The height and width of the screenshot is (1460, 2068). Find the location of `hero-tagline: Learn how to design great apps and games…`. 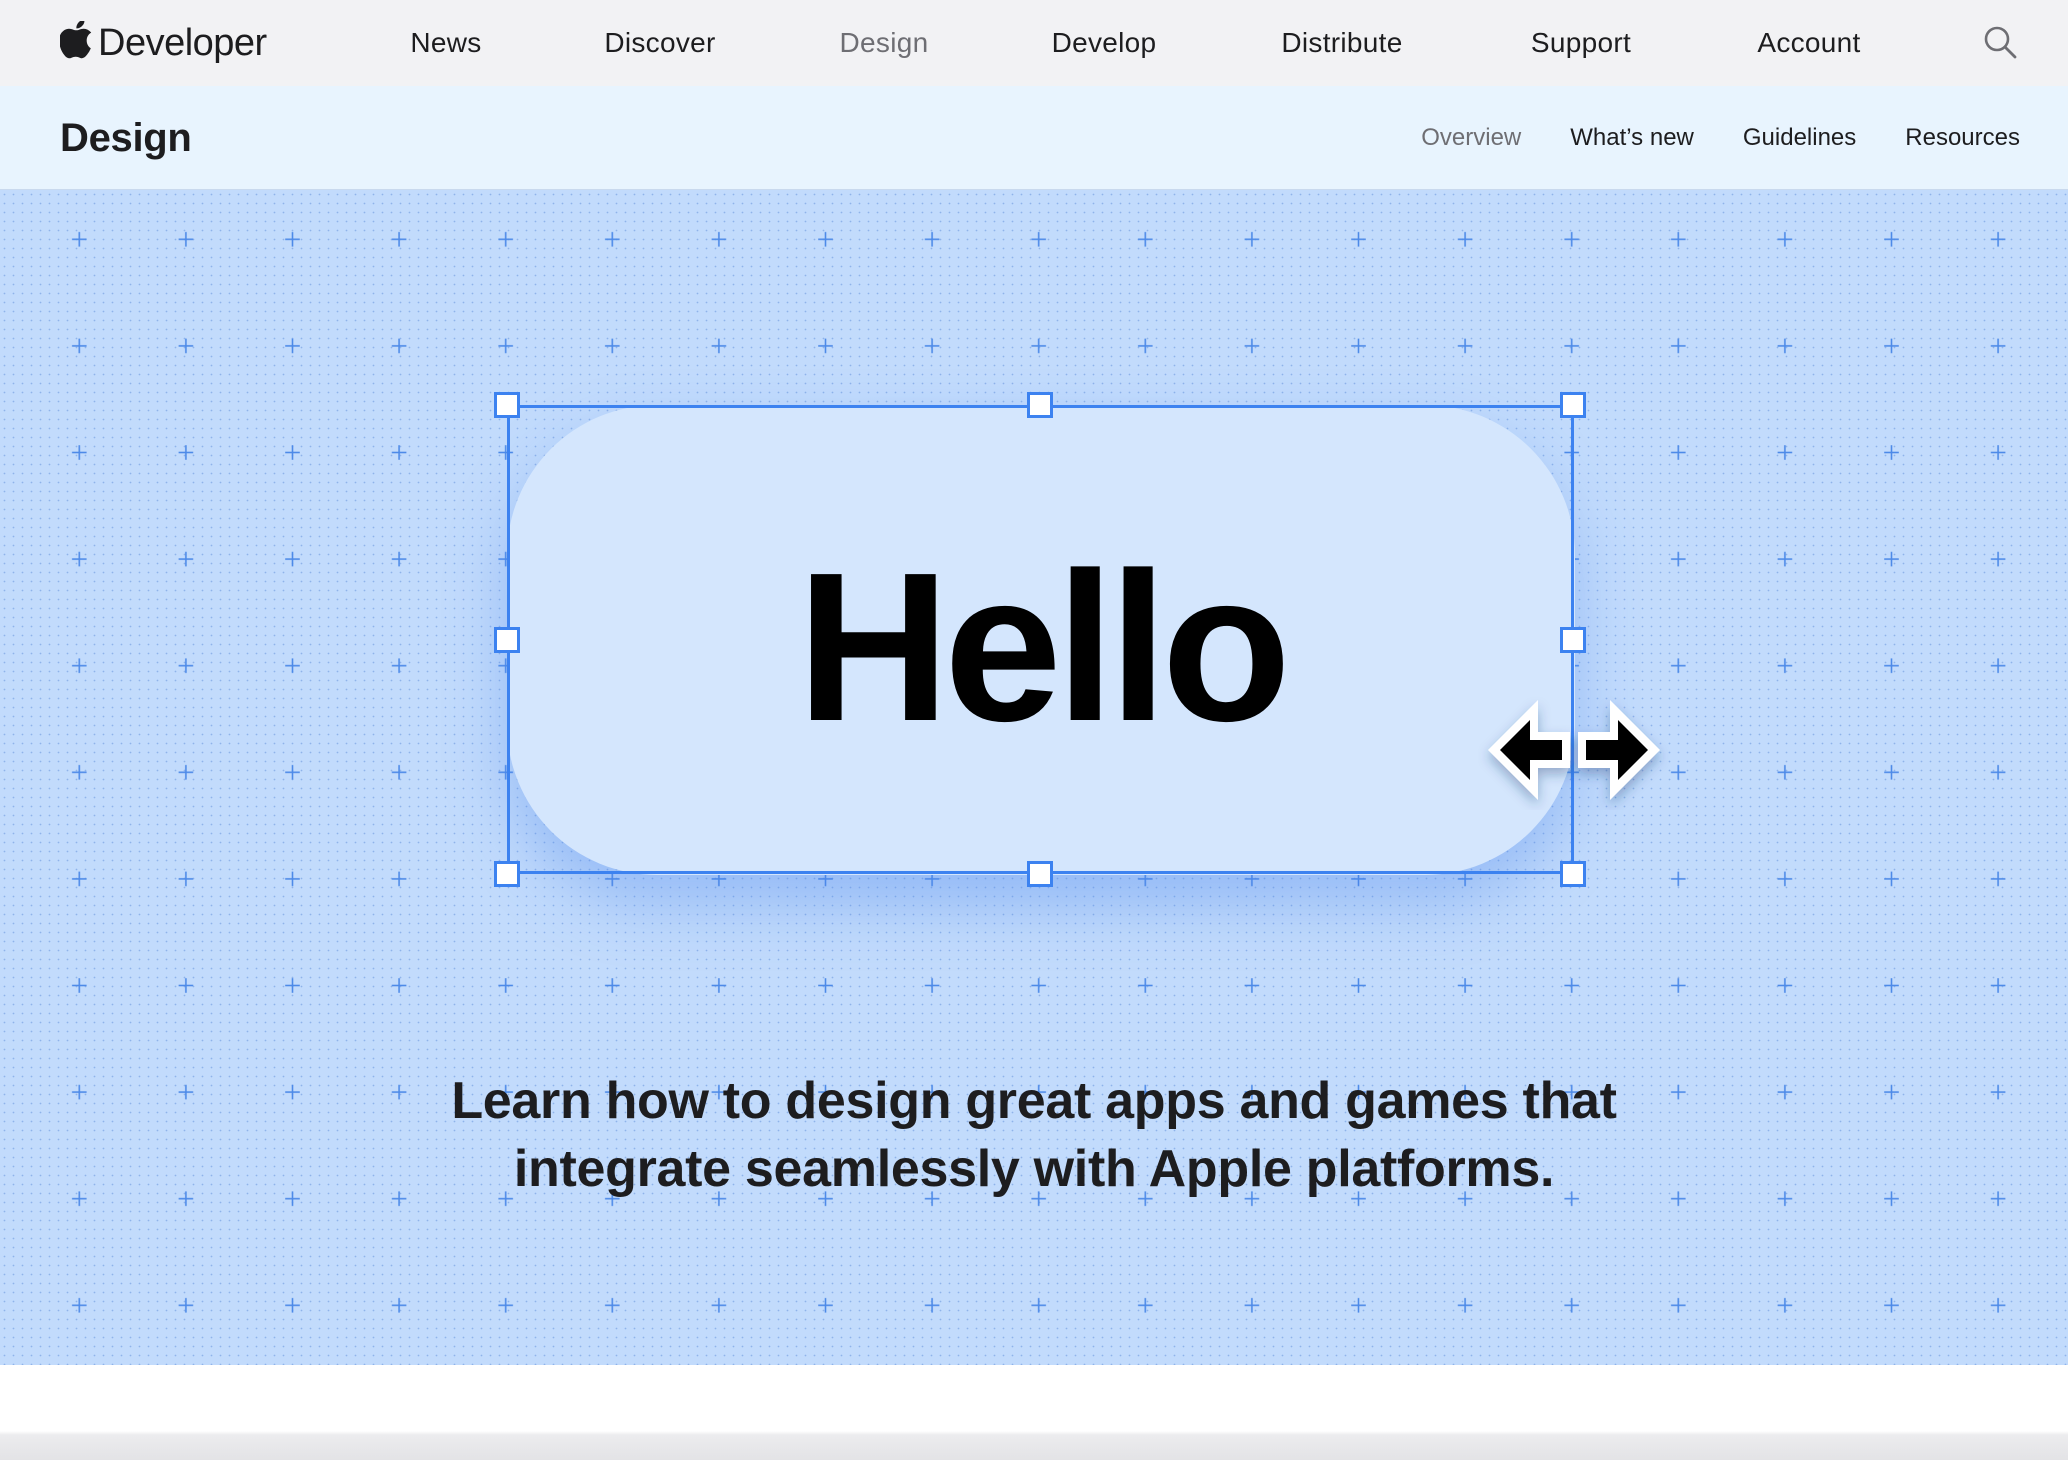

hero-tagline: Learn how to design great apps and games… is located at coordinates (1034, 1135).